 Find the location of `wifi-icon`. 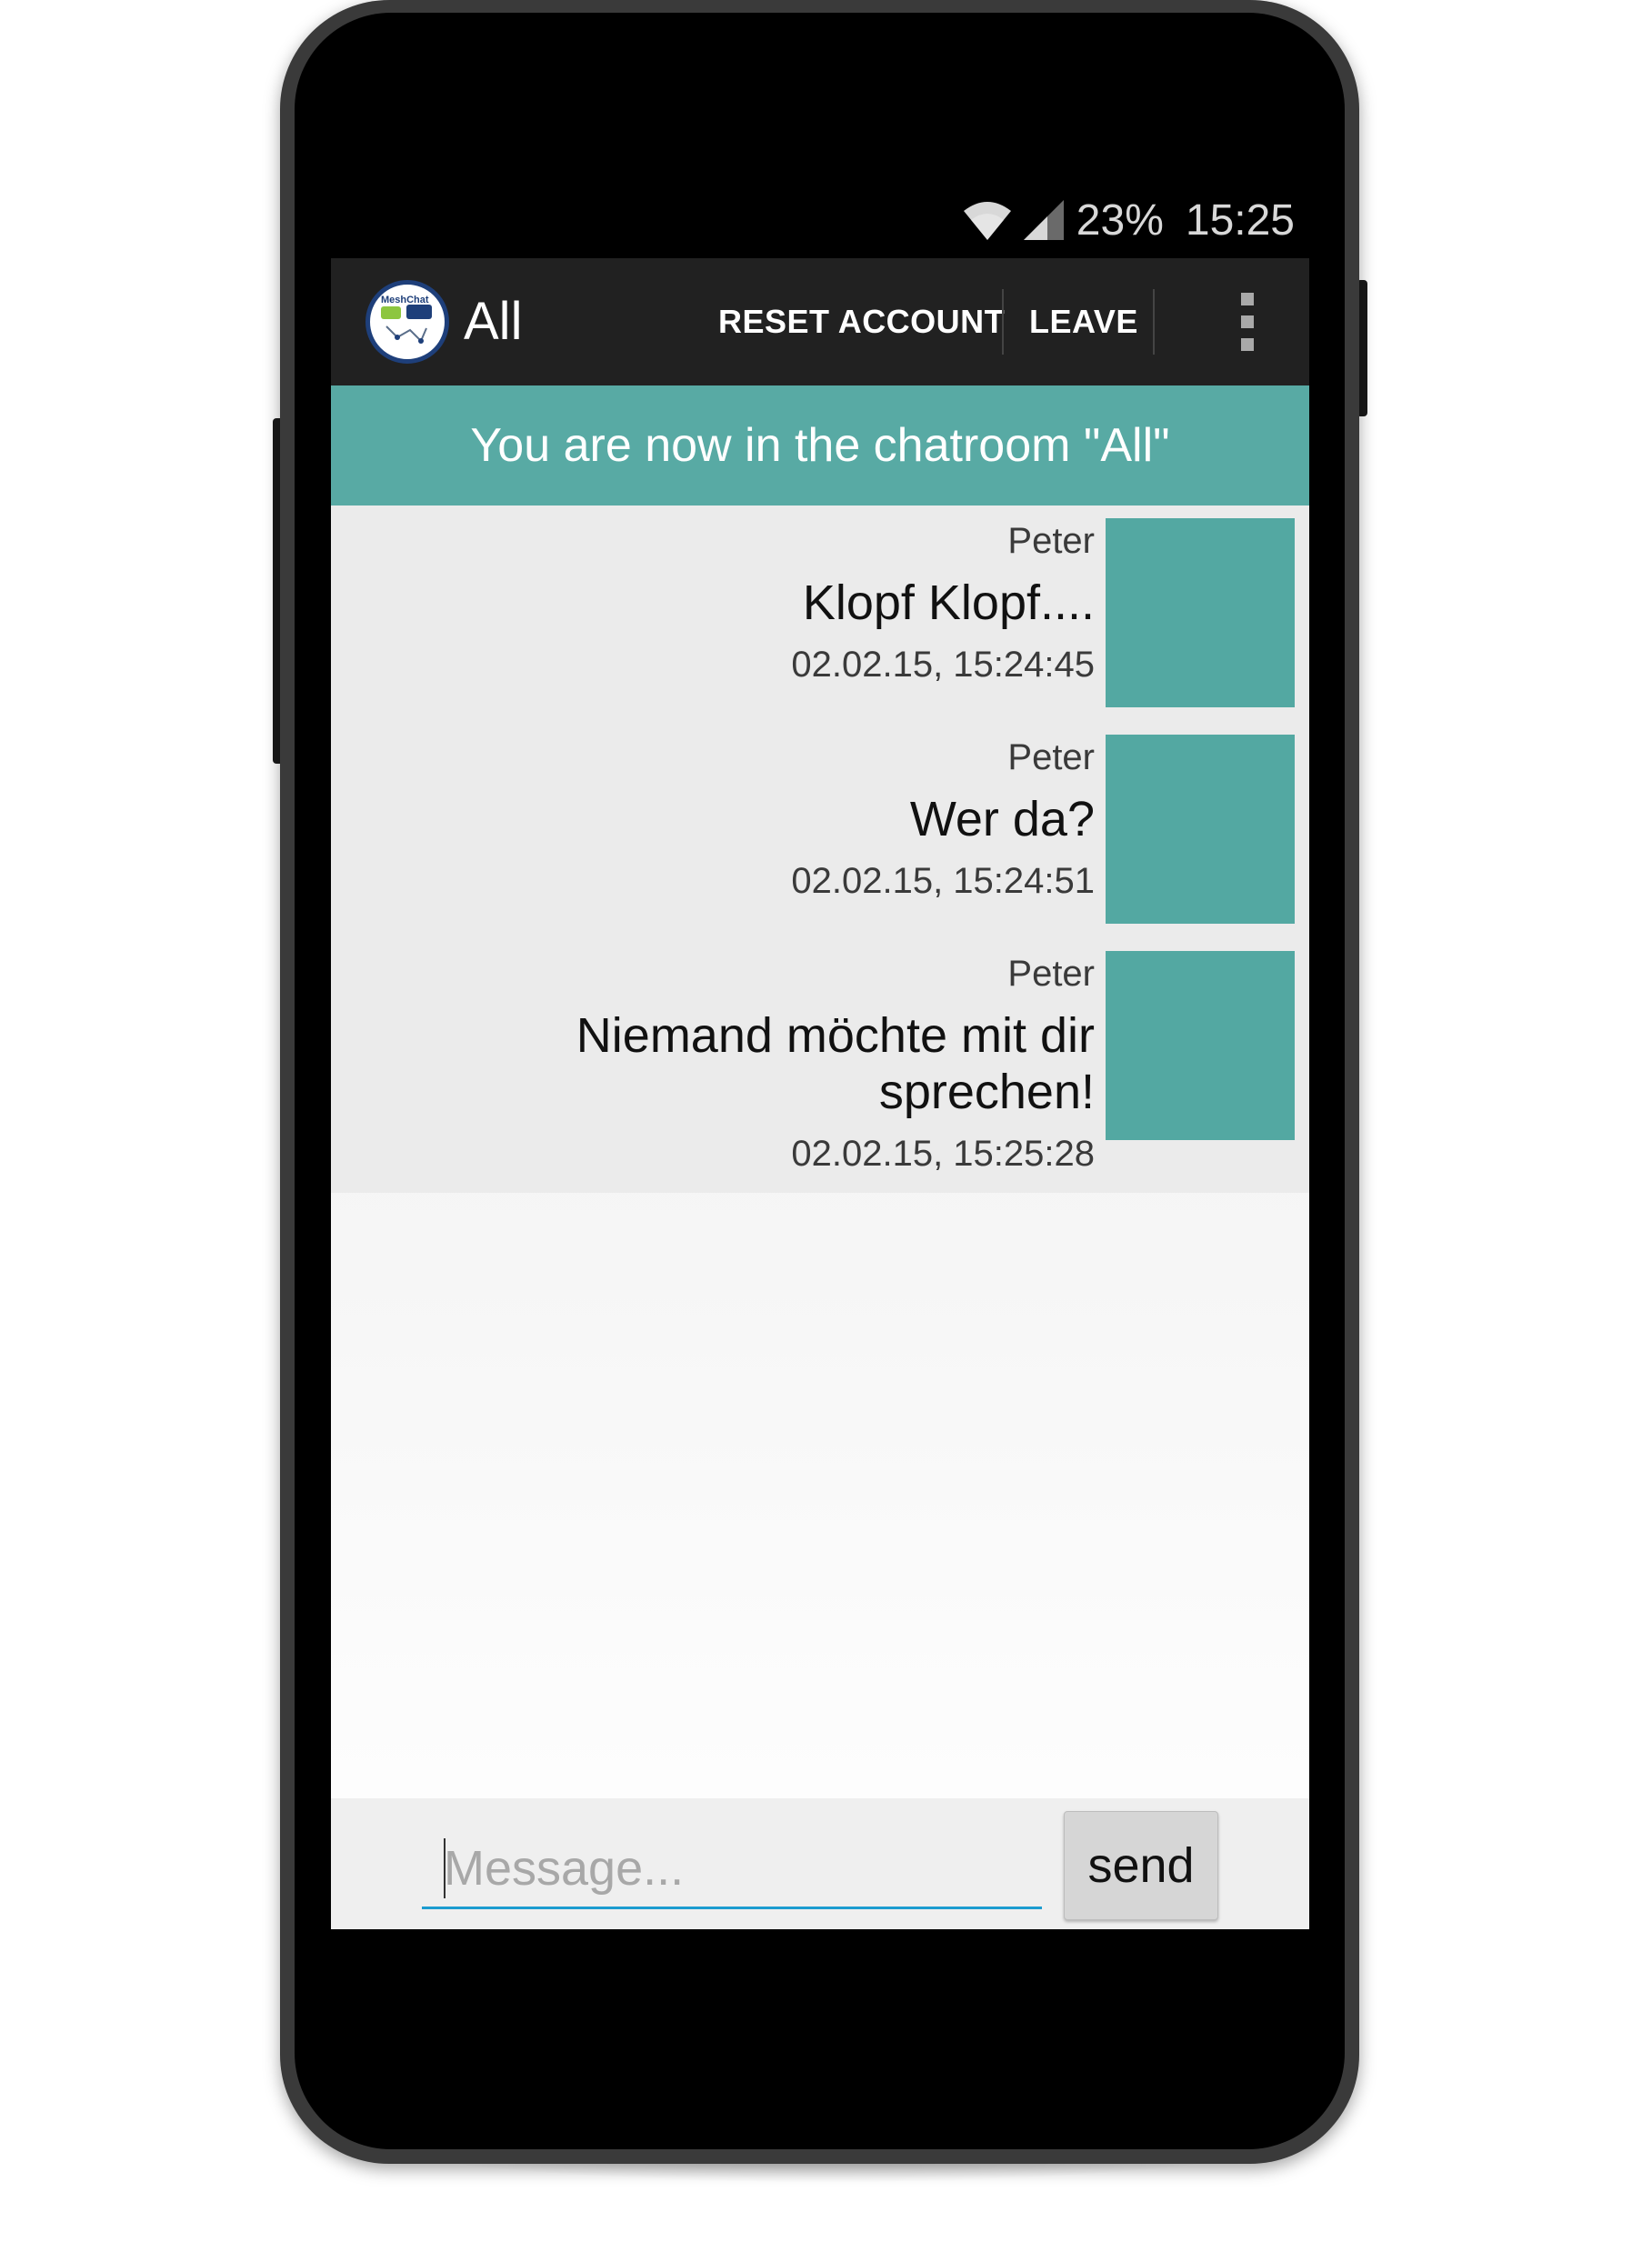

wifi-icon is located at coordinates (987, 220).